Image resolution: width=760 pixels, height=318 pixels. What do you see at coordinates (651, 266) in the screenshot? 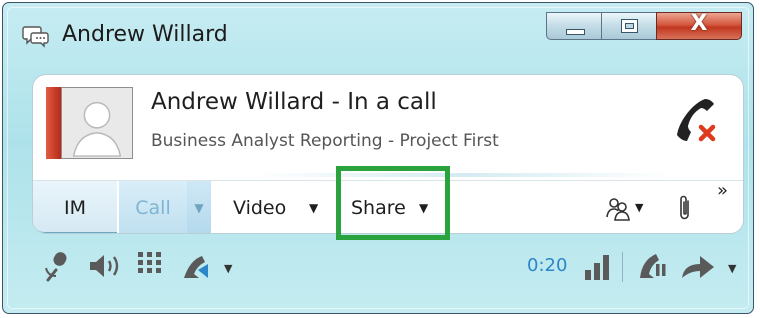
I see `hold-call-icon` at bounding box center [651, 266].